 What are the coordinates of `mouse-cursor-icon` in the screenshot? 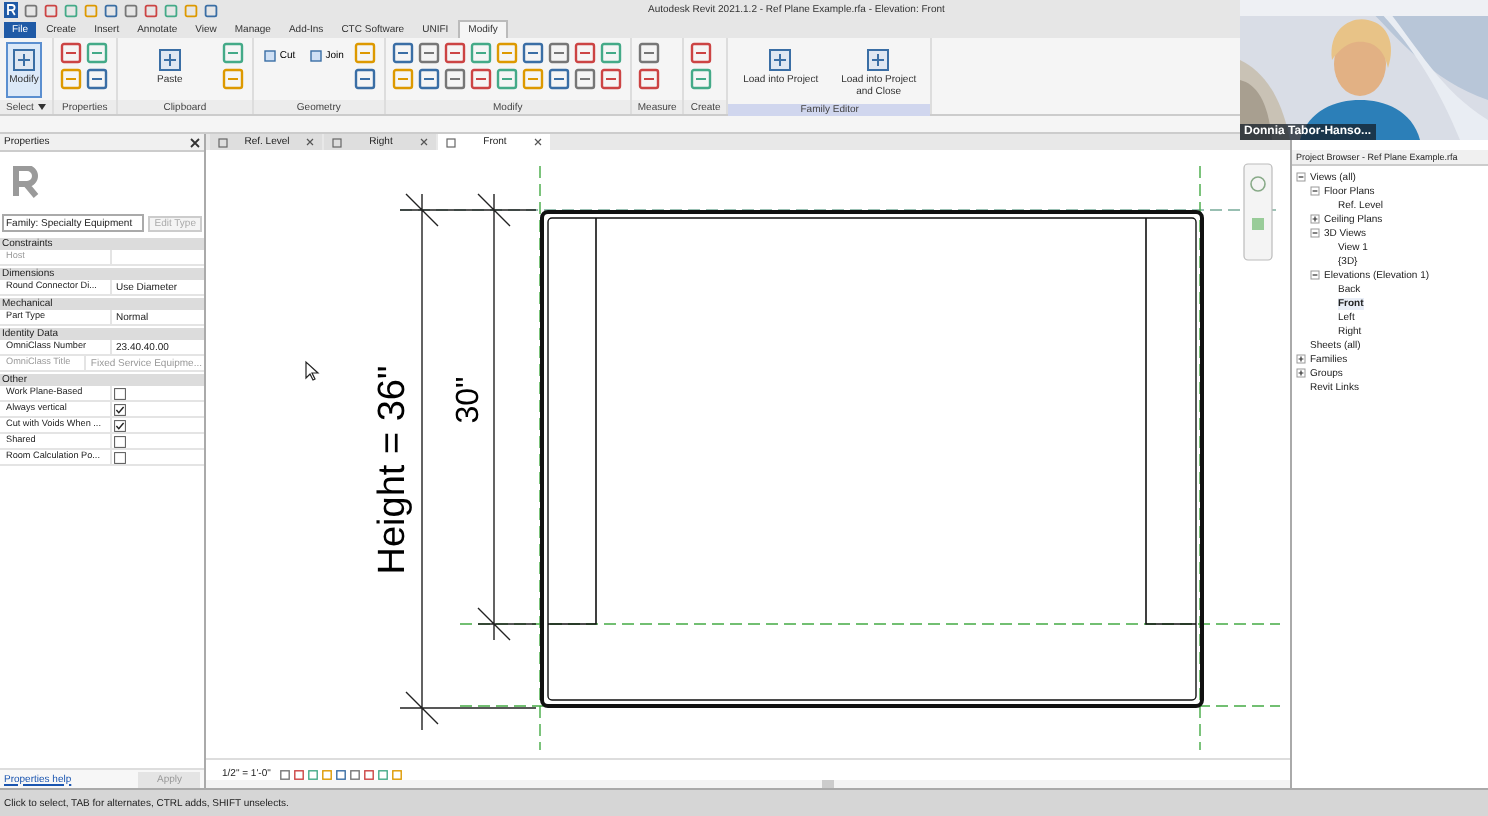 It's located at (312, 370).